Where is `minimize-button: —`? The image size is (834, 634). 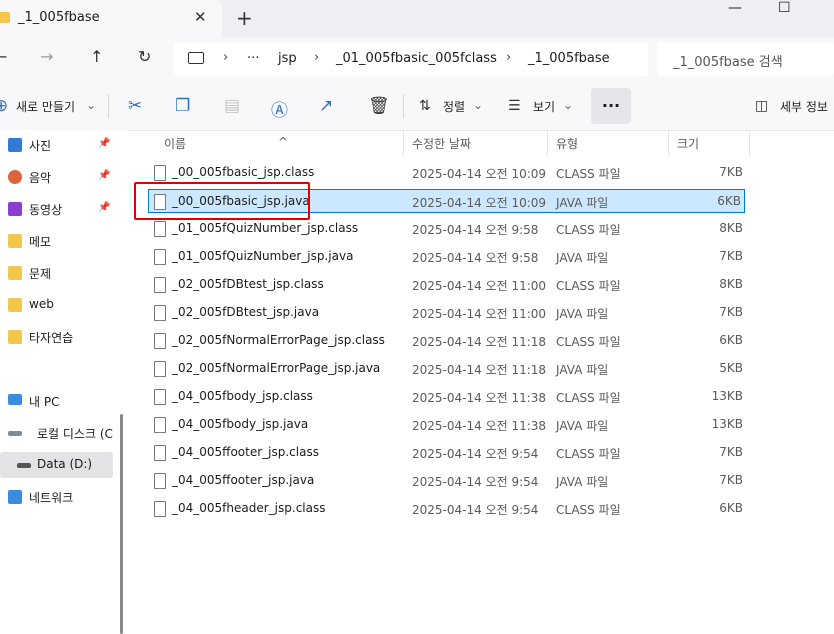
minimize-button: — is located at coordinates (735, 8).